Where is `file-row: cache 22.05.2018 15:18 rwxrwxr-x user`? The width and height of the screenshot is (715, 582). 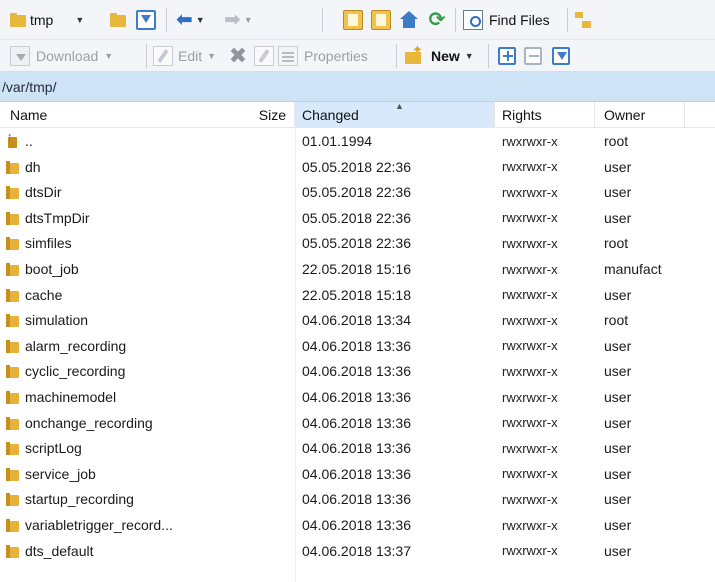
file-row: cache 22.05.2018 15:18 rwxrwxr-x user is located at coordinates (357, 295).